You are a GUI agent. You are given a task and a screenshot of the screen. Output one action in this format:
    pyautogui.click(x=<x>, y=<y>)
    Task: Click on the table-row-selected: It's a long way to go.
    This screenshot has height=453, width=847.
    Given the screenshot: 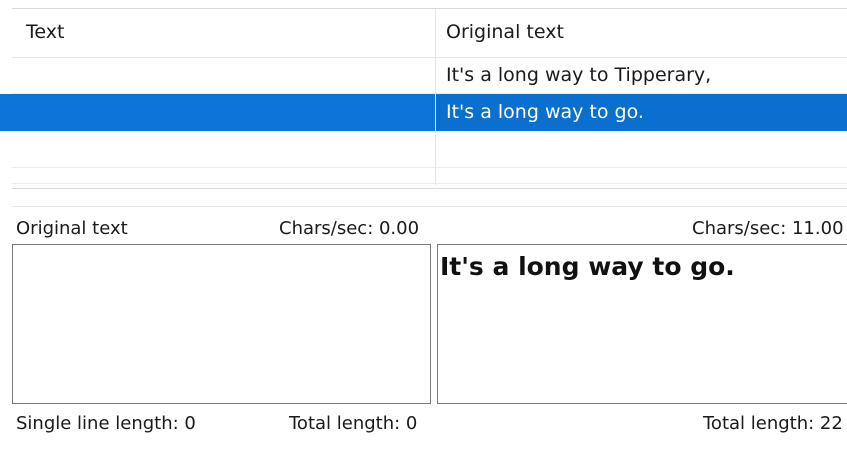 What is the action you would take?
    pyautogui.click(x=423, y=112)
    